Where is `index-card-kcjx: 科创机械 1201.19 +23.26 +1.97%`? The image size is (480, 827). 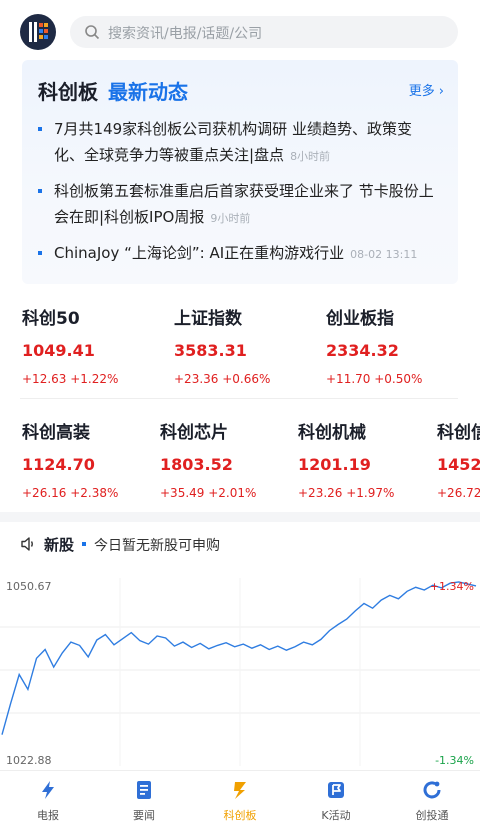 index-card-kcjx: 科创机械 1201.19 +23.26 +1.97% is located at coordinates (346, 459).